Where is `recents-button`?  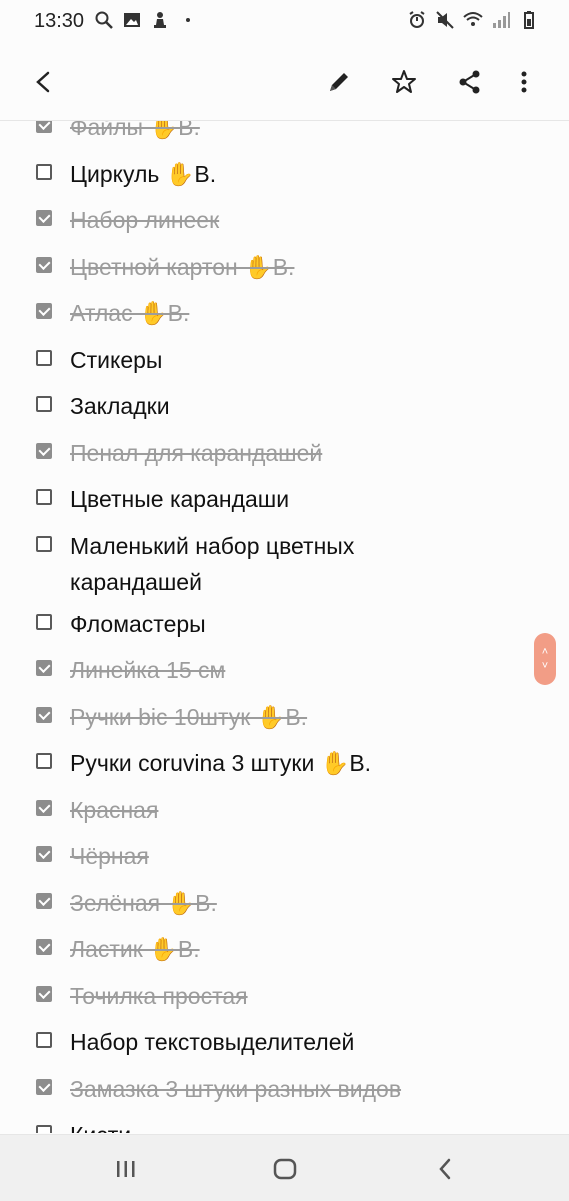 recents-button is located at coordinates (126, 1169).